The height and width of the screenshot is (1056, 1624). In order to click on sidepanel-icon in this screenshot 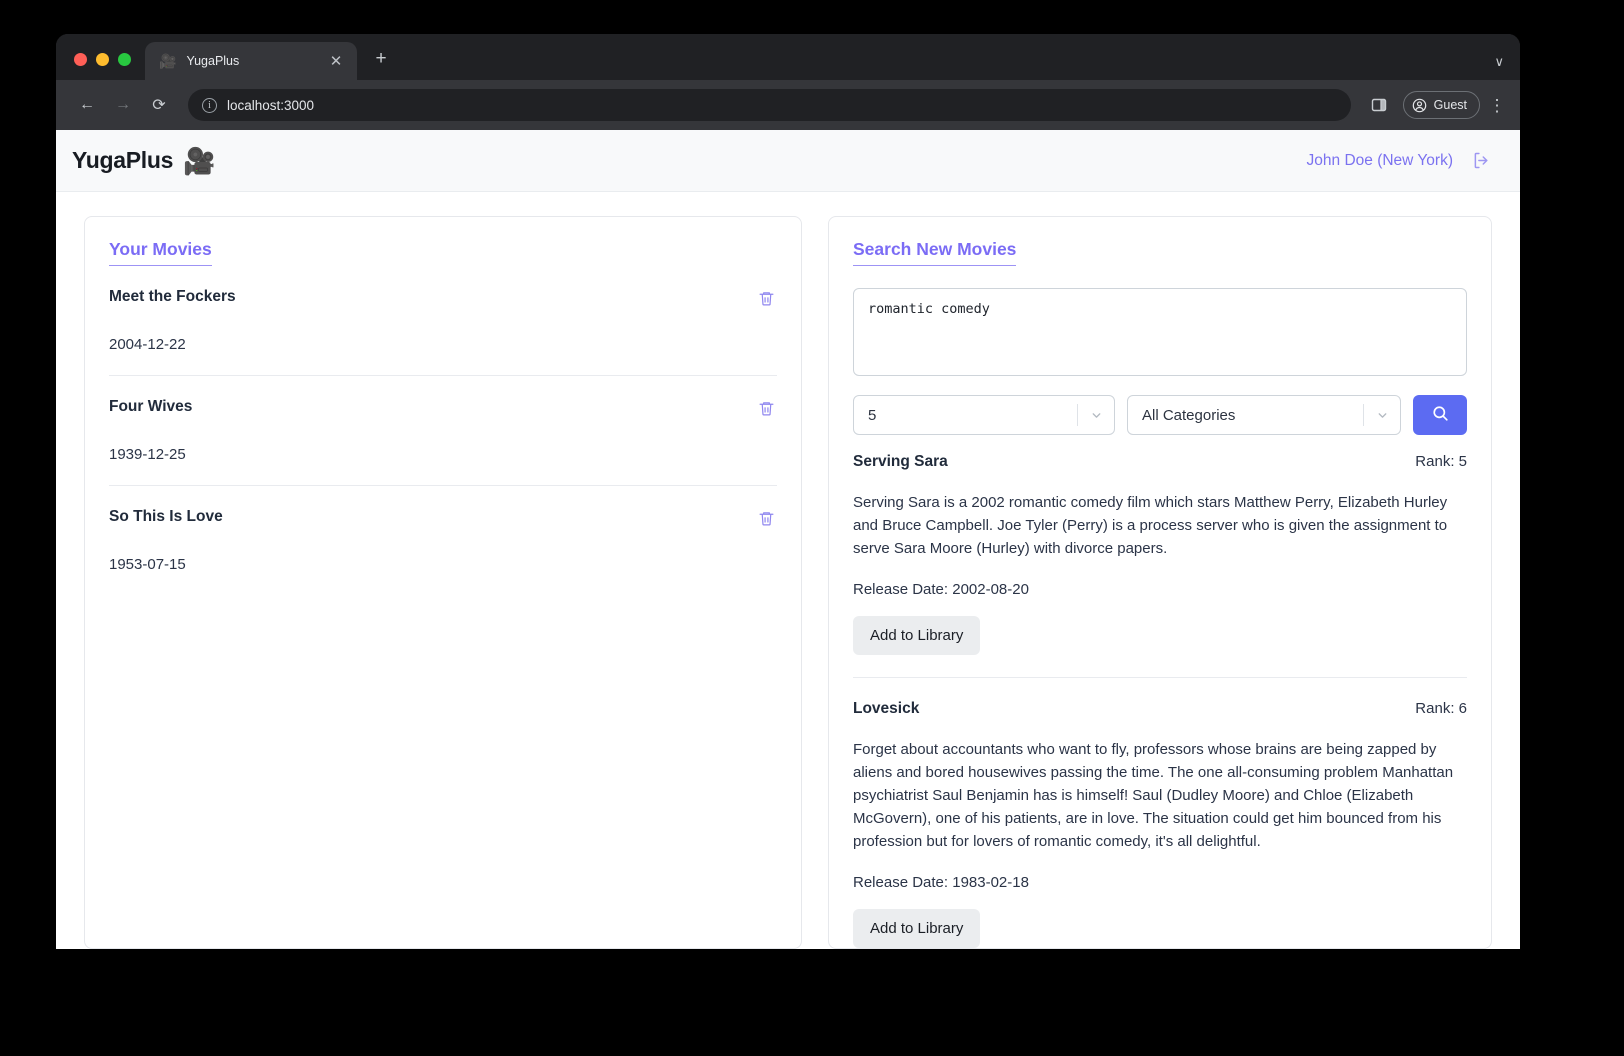, I will do `click(1379, 105)`.